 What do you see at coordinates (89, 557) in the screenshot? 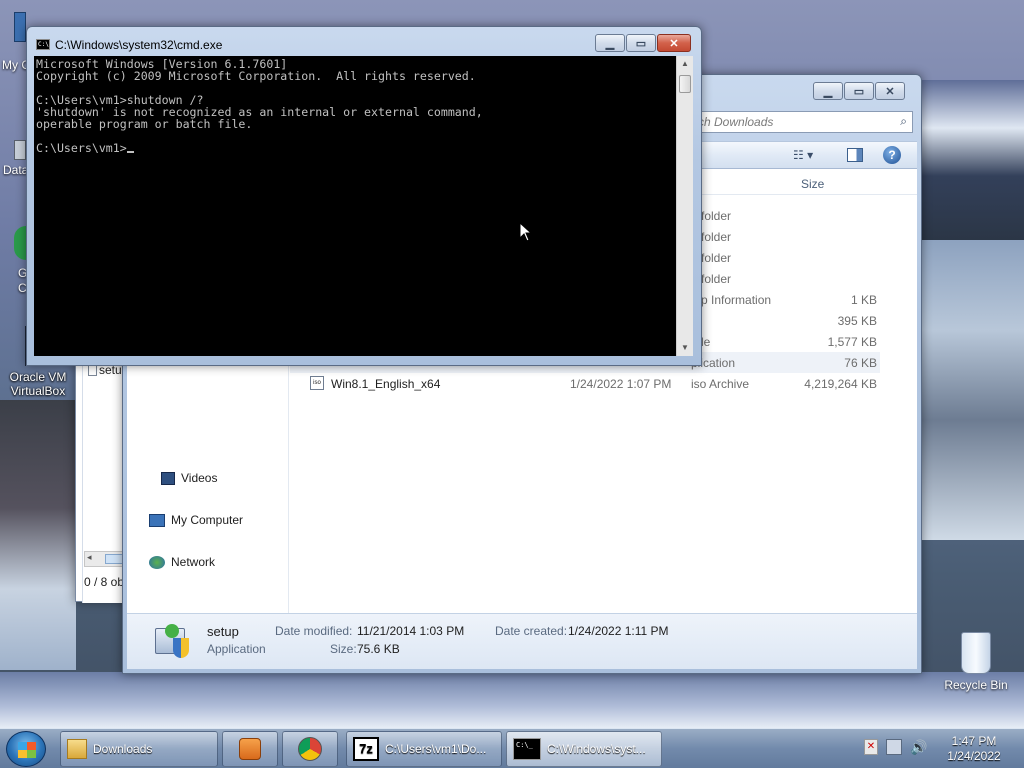
I see `scroll-left-icon: ◂` at bounding box center [89, 557].